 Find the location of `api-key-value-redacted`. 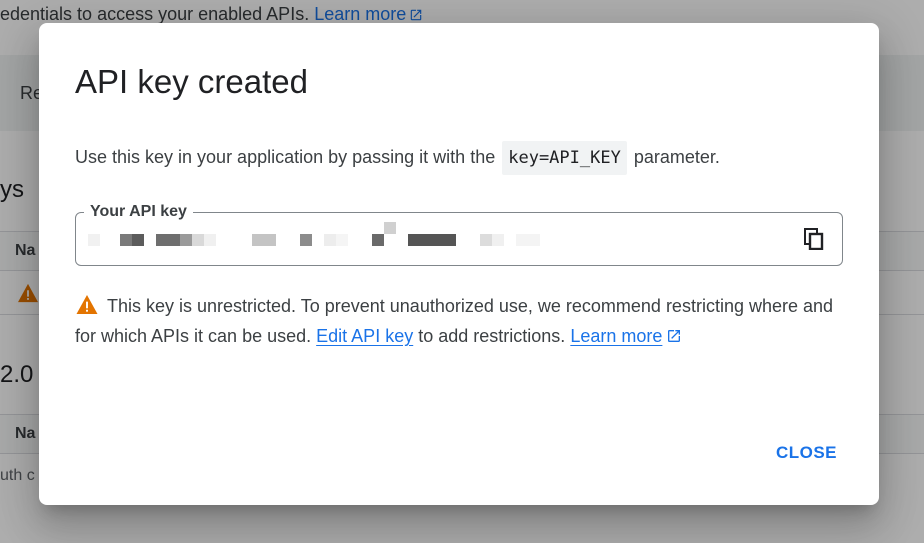

api-key-value-redacted is located at coordinates (314, 235).